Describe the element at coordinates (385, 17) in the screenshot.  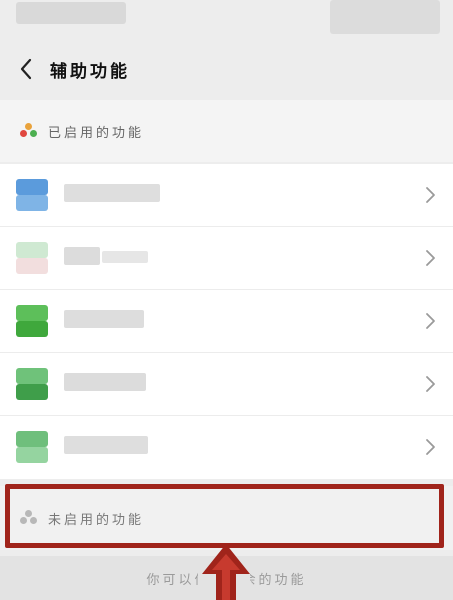
I see `status-bar-right-blur` at that location.